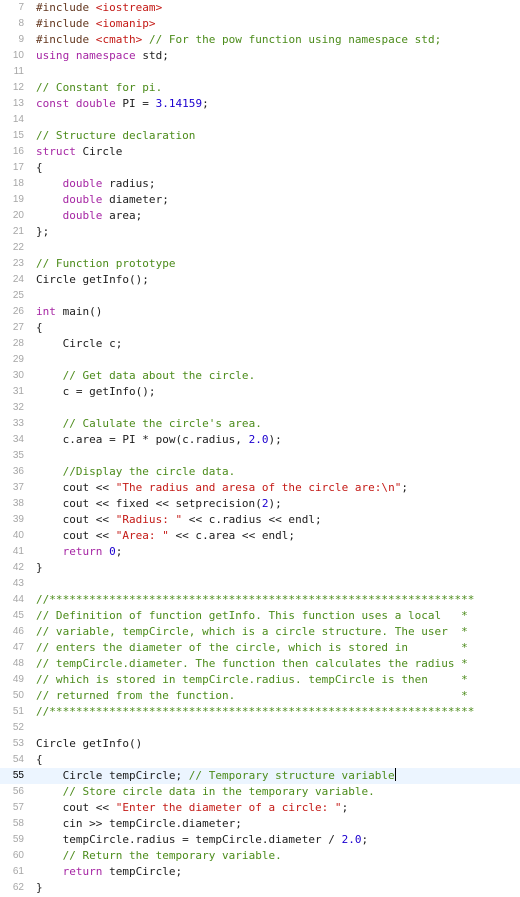  Describe the element at coordinates (89, 743) in the screenshot. I see `code-token: Circle getInfo()` at that location.